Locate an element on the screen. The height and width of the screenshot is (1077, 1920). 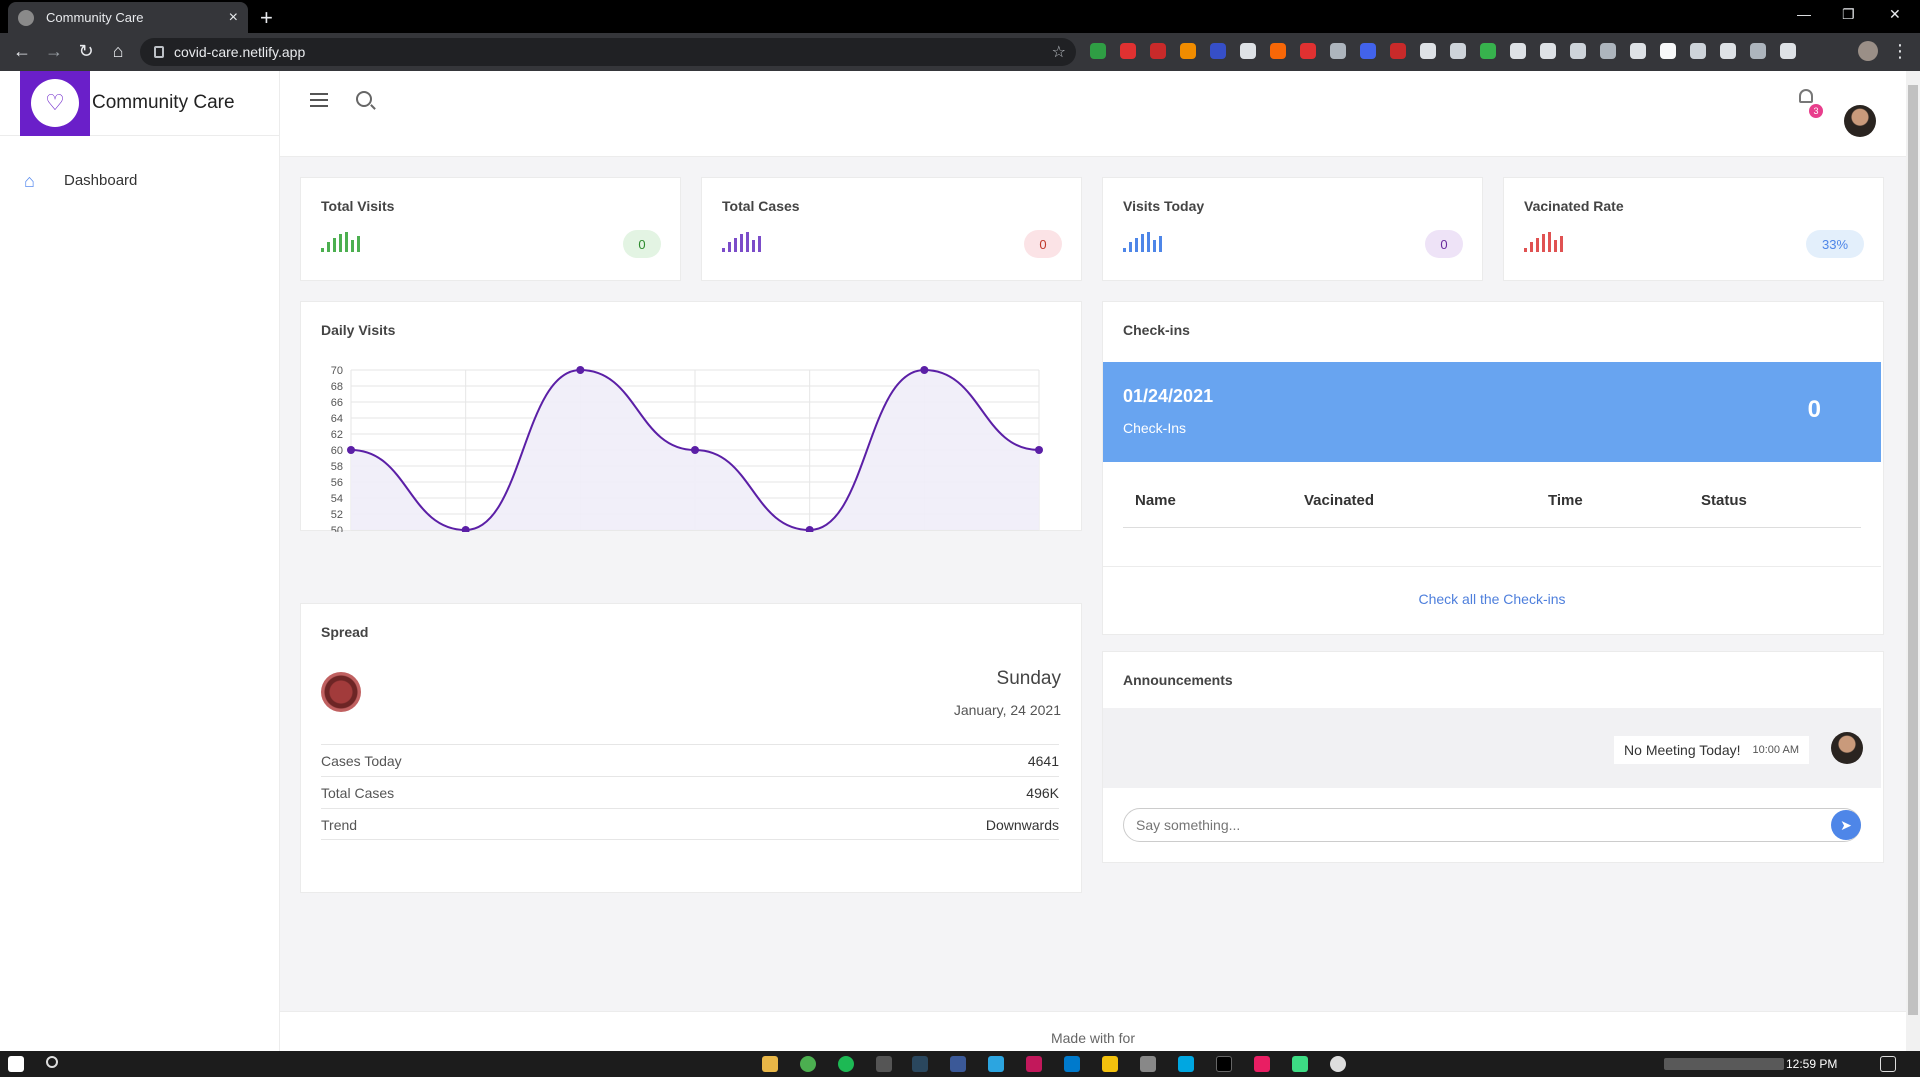
system-tray-icons is located at coordinates (1724, 1064).